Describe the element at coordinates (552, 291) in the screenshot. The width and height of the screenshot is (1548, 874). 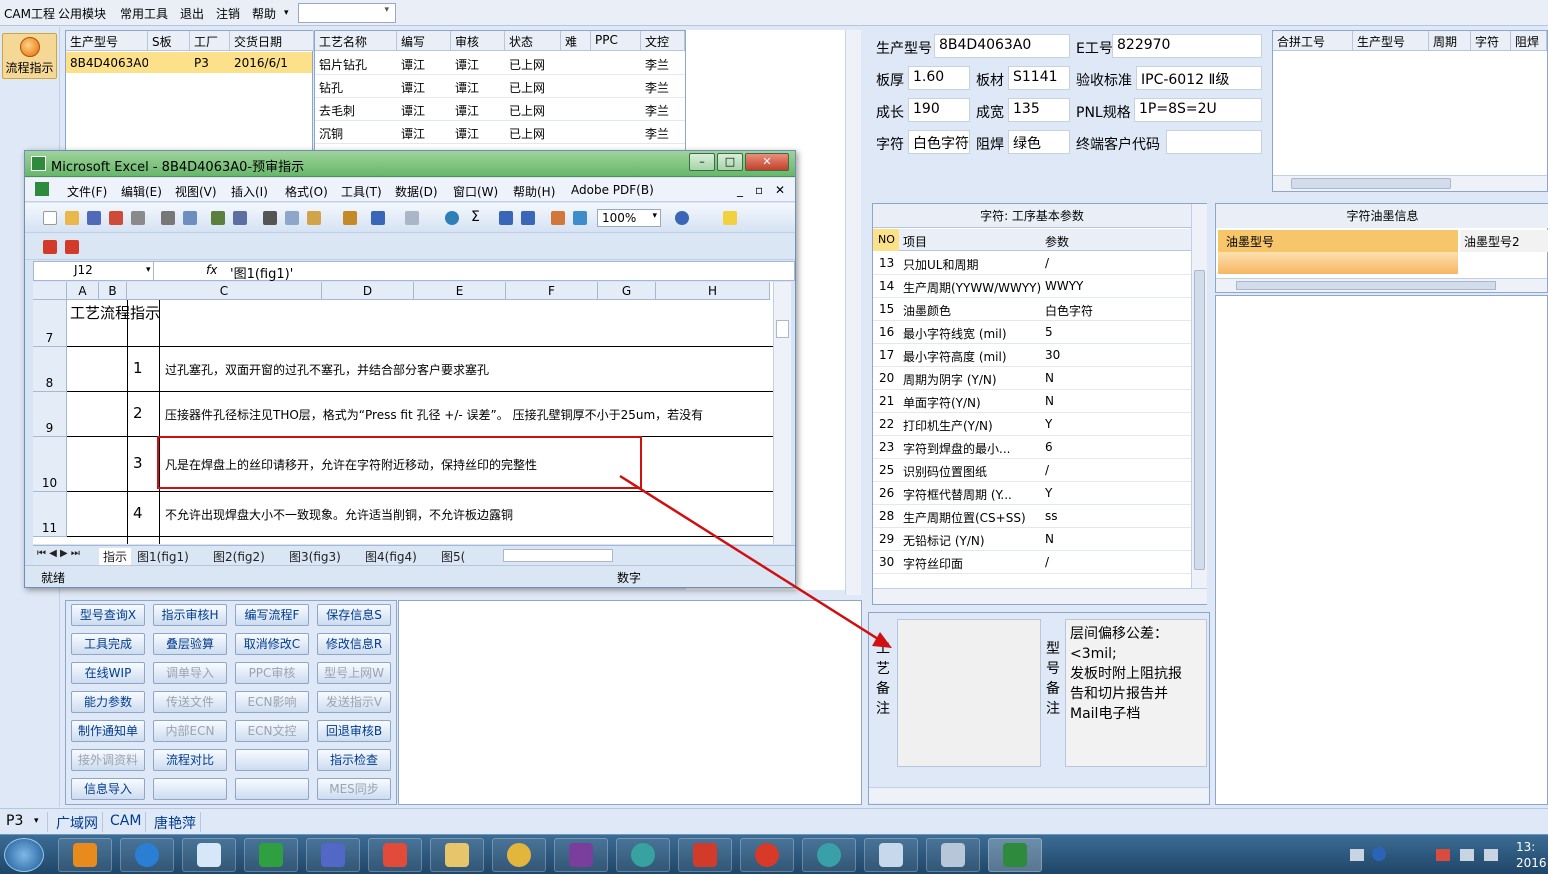
I see `column-header: F` at that location.